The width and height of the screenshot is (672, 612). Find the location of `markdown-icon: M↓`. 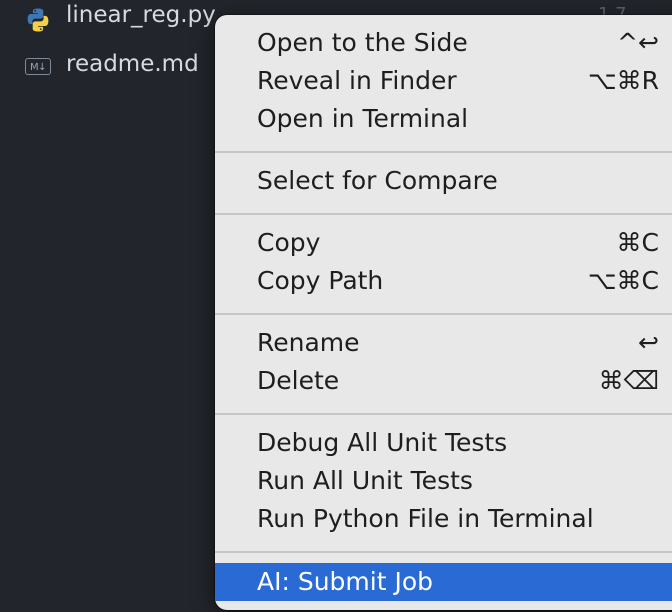

markdown-icon: M↓ is located at coordinates (38, 66).